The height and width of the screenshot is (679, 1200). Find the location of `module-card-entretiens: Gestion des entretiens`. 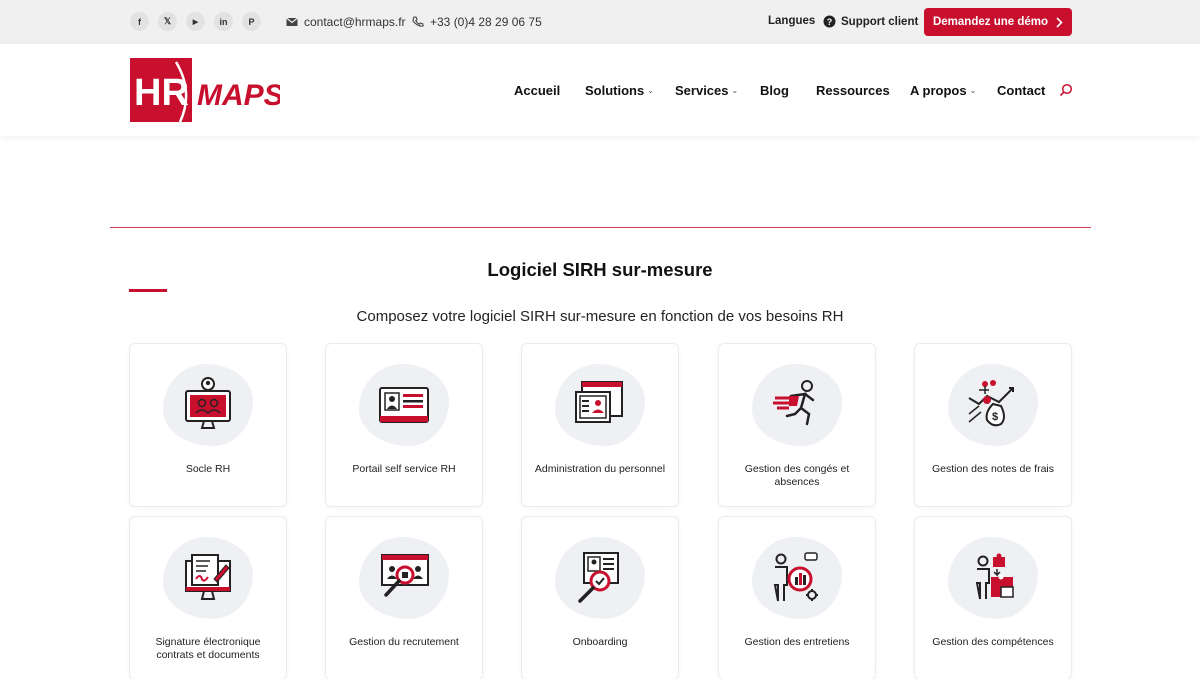

module-card-entretiens: Gestion des entretiens is located at coordinates (797, 598).